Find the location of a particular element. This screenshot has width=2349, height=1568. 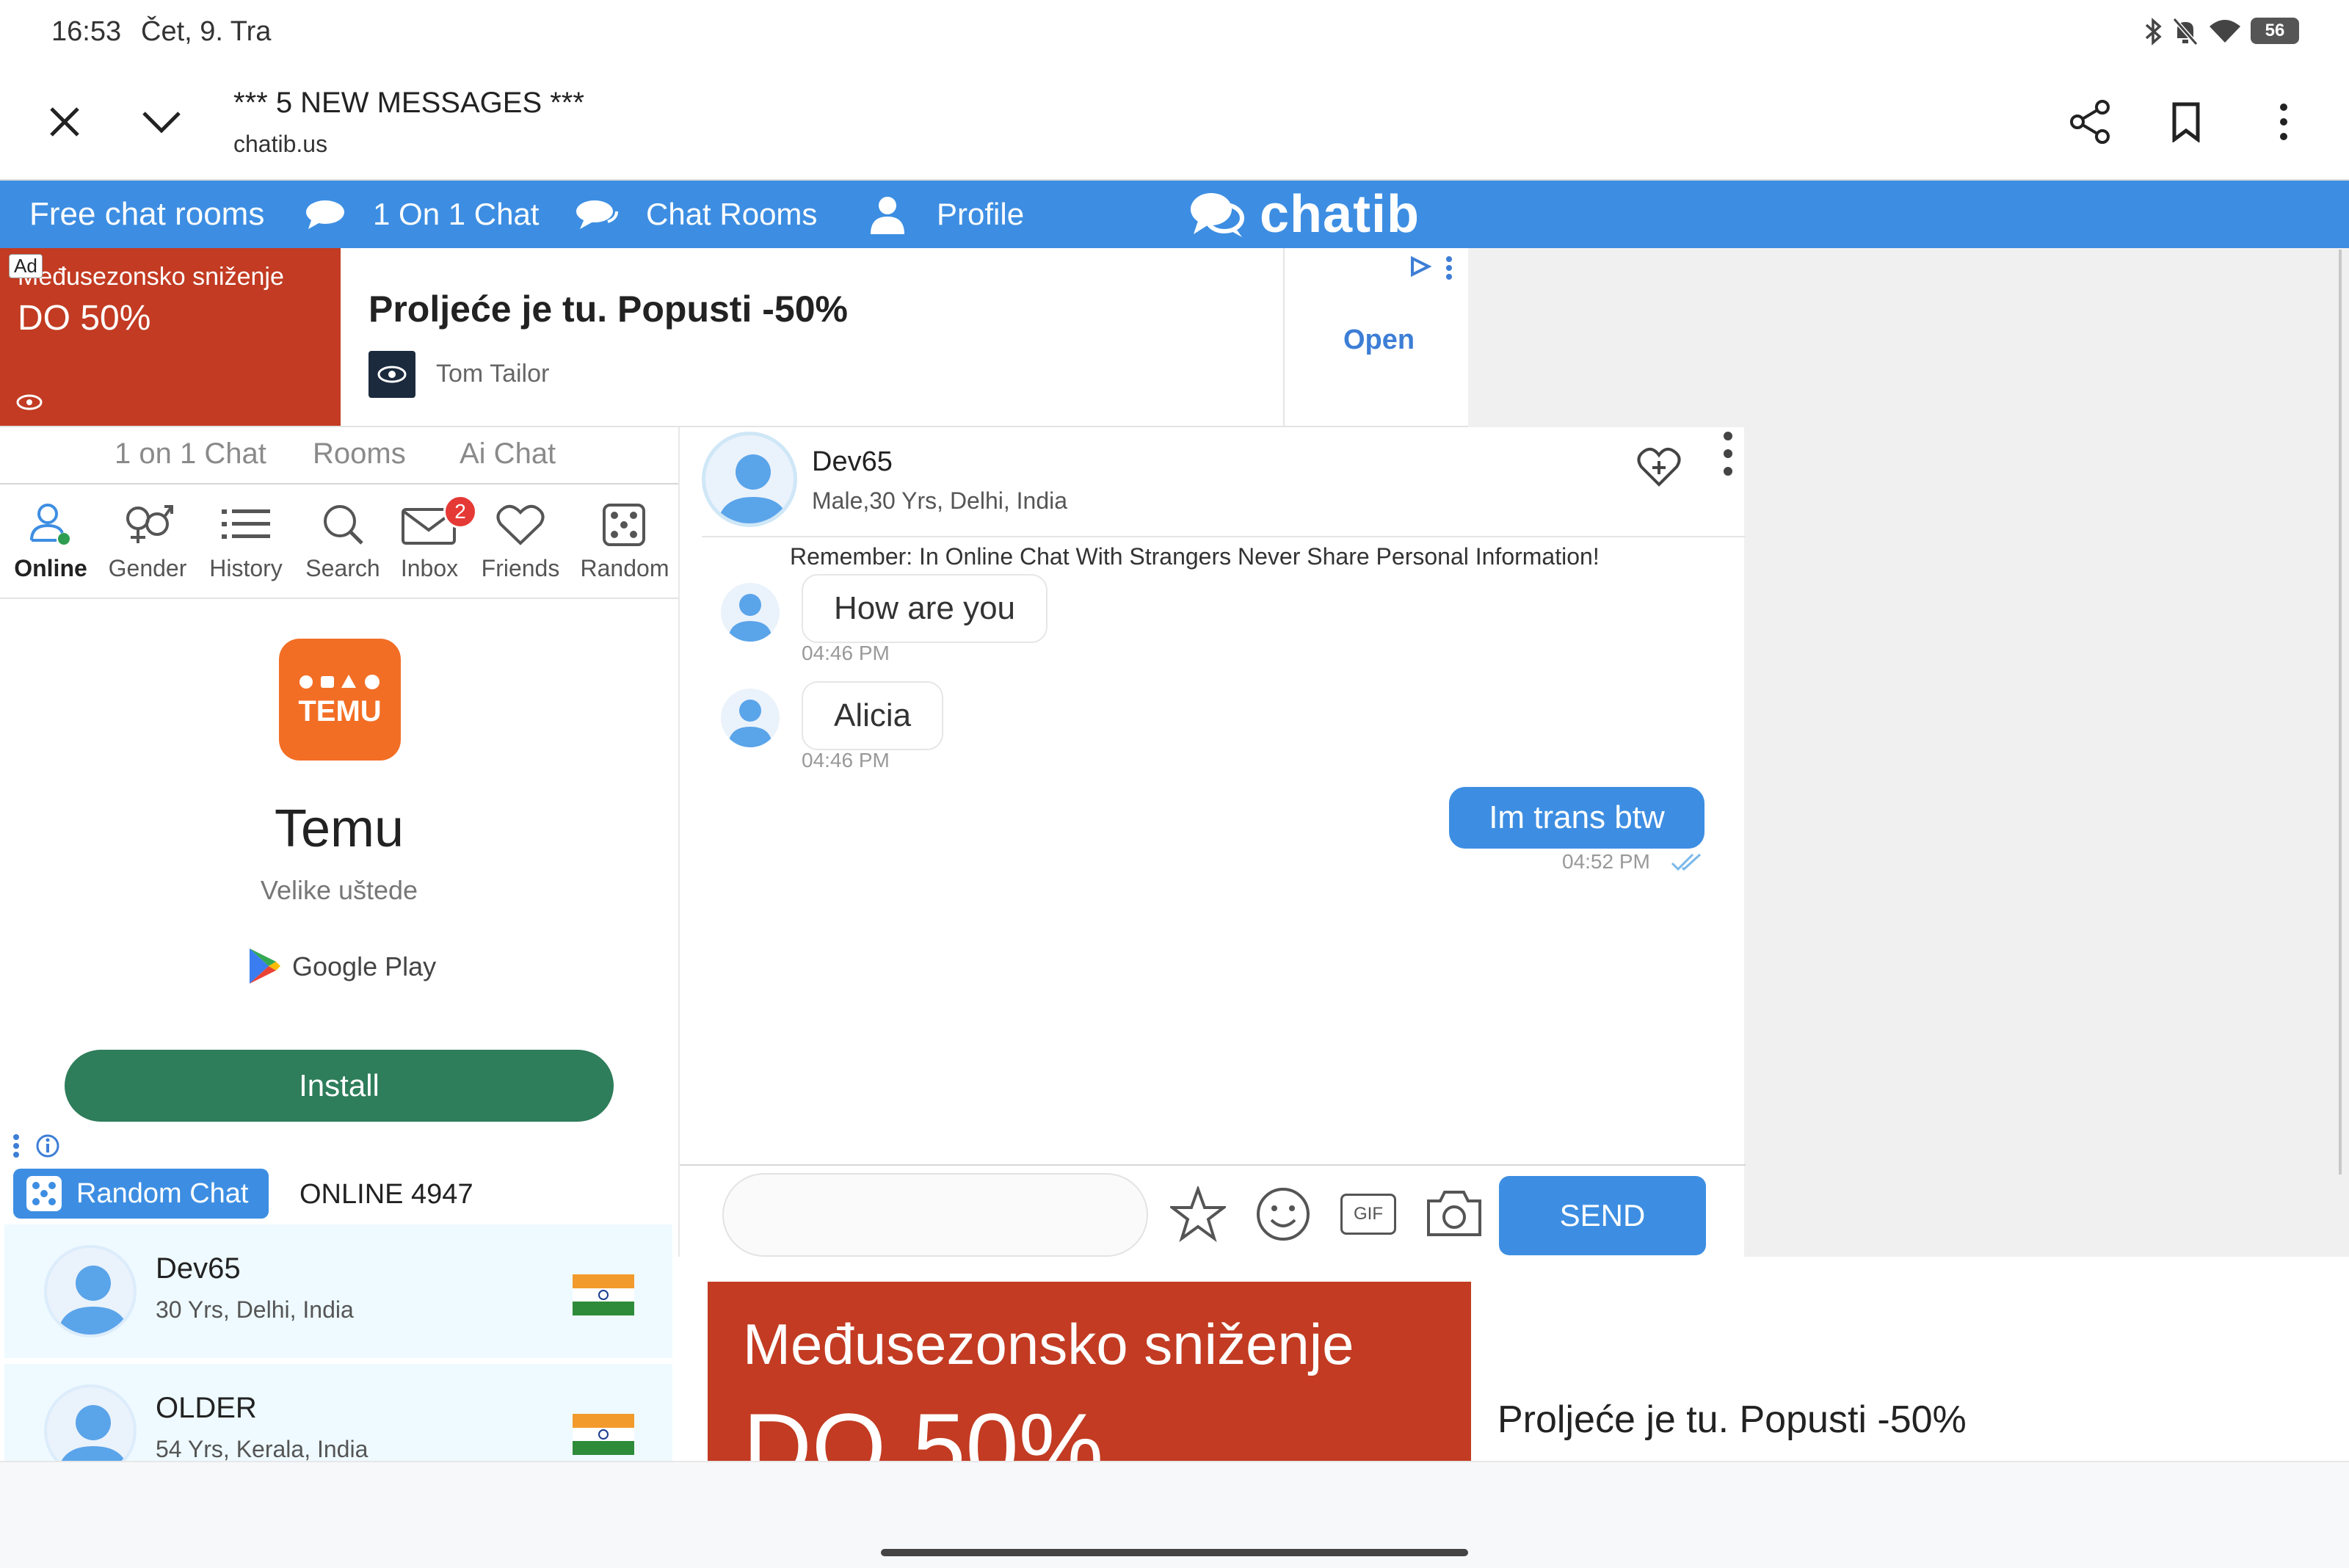

add-favorite-icon is located at coordinates (1658, 467).